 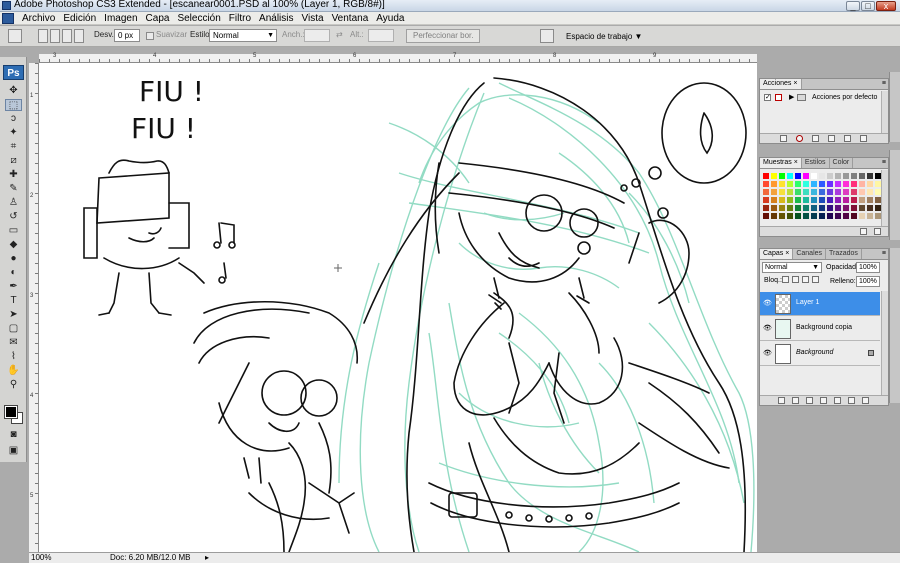 I want to click on workspace-button: Espacio de trabajo ▼, so click(x=604, y=36).